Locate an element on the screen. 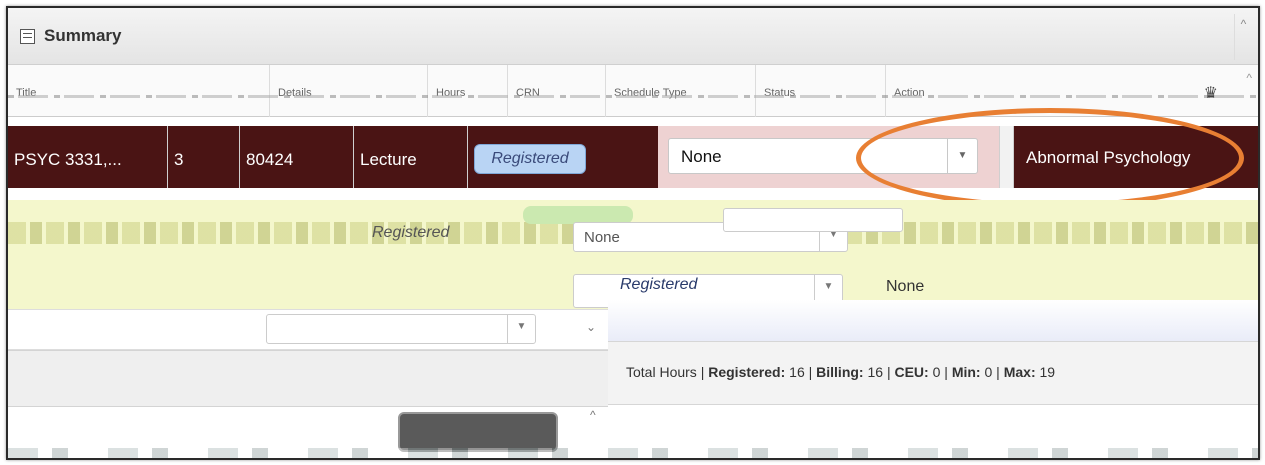 The image size is (1265, 465). max-hours: 19 is located at coordinates (1047, 372).